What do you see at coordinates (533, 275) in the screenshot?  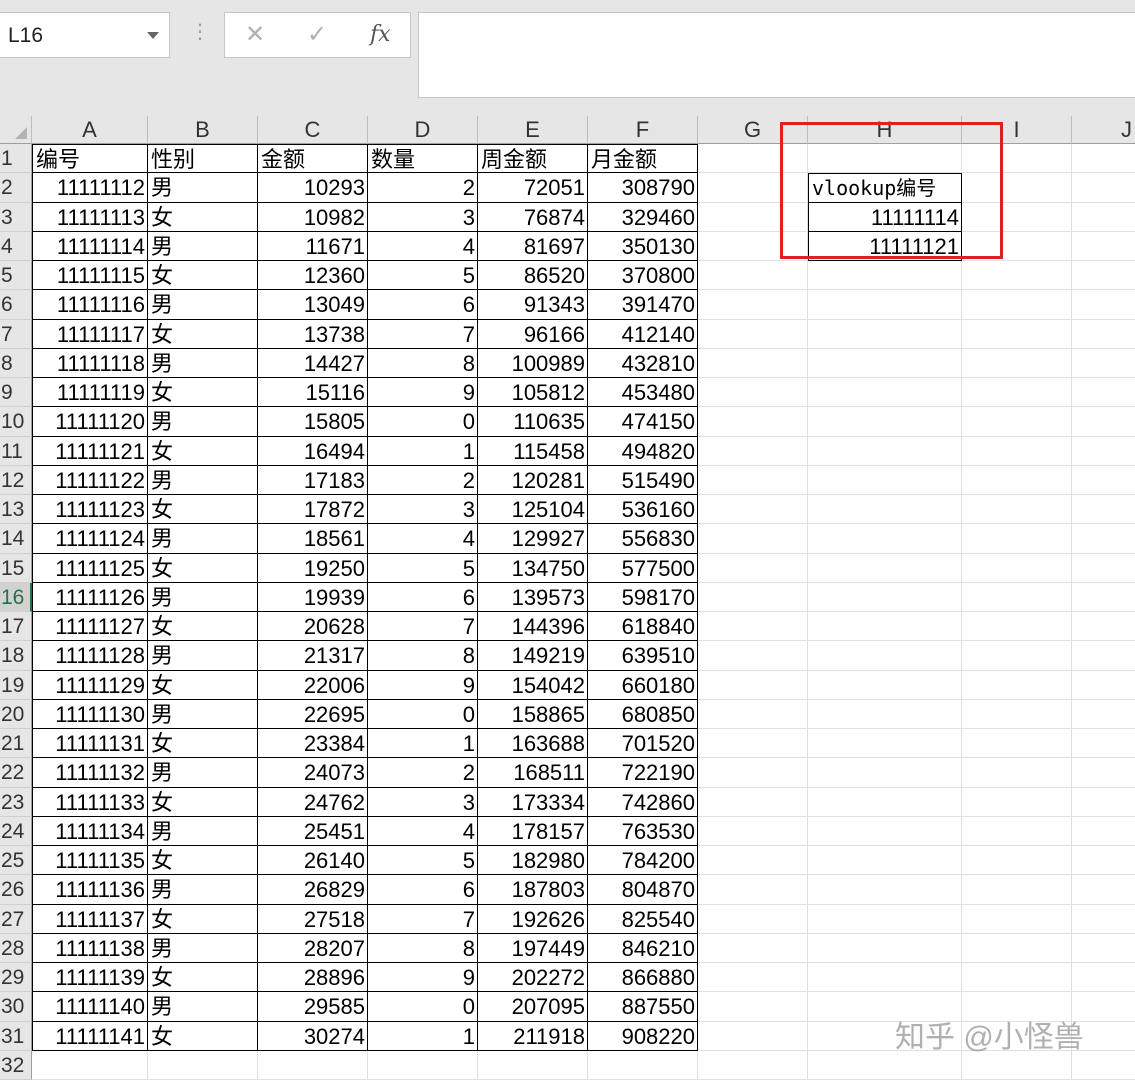 I see `cell-e5: 86520` at bounding box center [533, 275].